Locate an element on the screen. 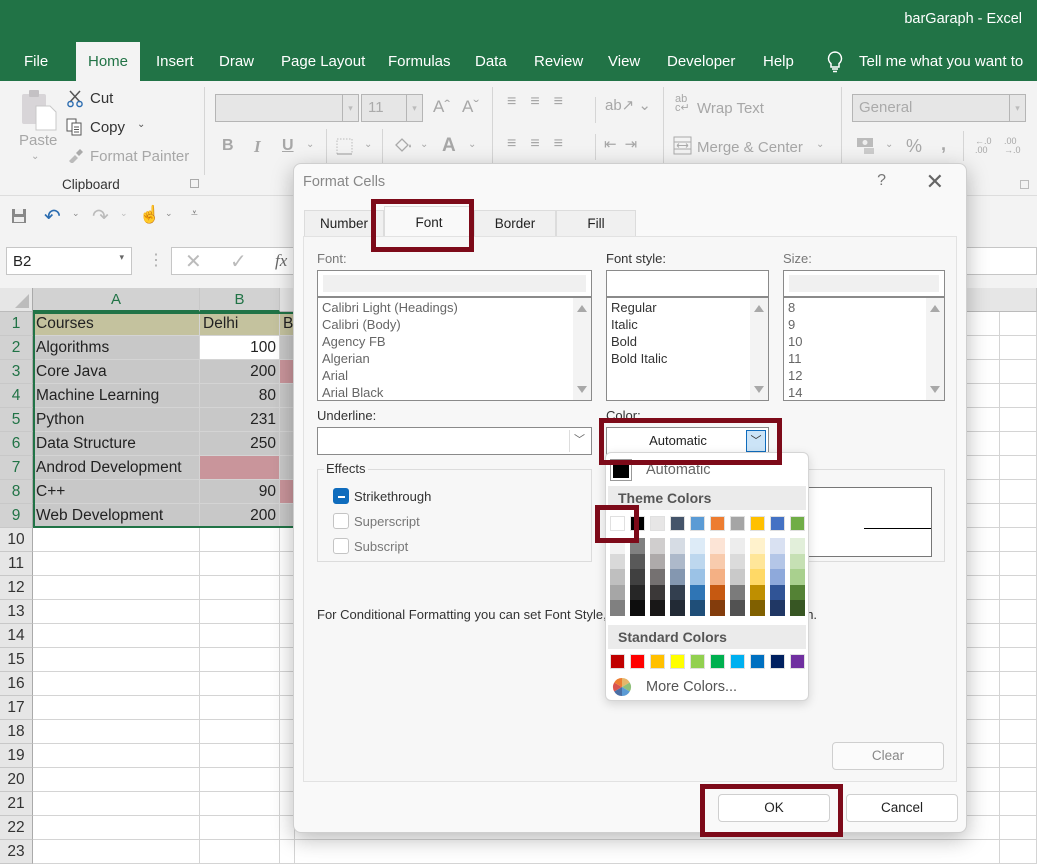 This screenshot has height=866, width=1037. size-list-scrollbar is located at coordinates (935, 349).